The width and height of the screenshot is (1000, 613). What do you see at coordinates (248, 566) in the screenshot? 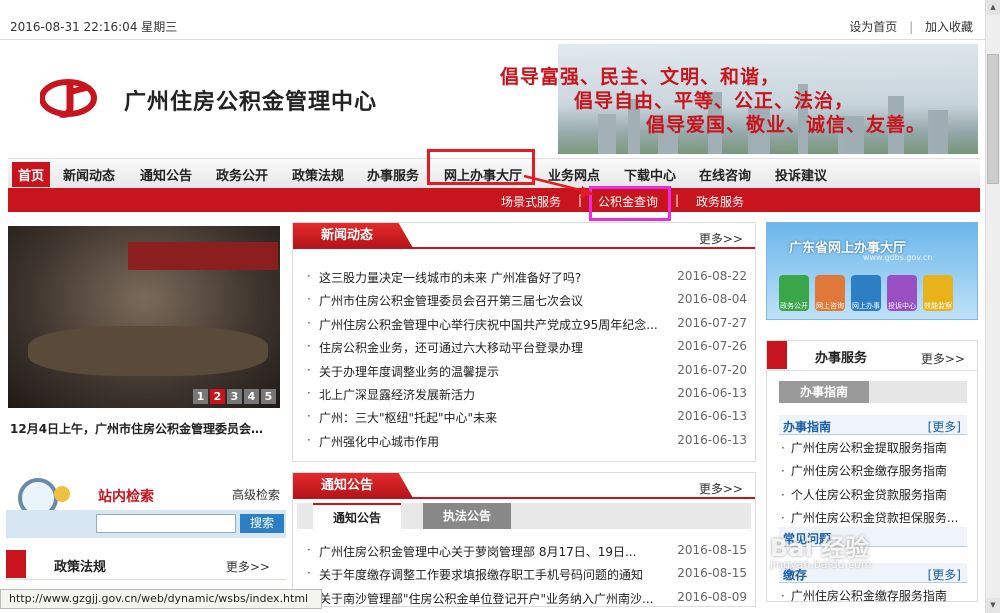
I see `policy-more-link: 更多>>` at bounding box center [248, 566].